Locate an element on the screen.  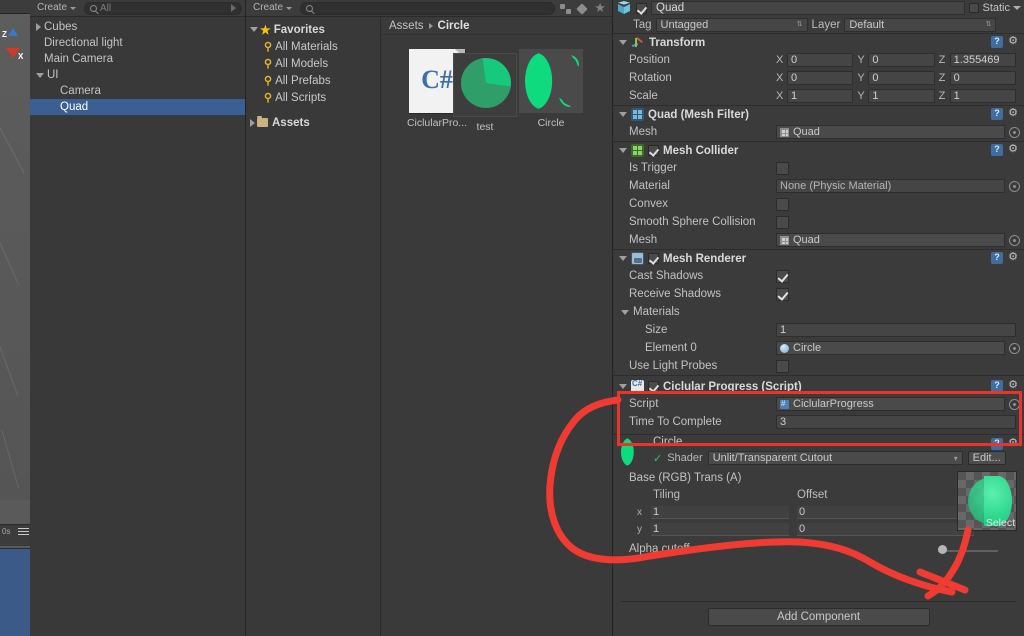
hierarchy-item-main-camera: Main Camera is located at coordinates (137, 59).